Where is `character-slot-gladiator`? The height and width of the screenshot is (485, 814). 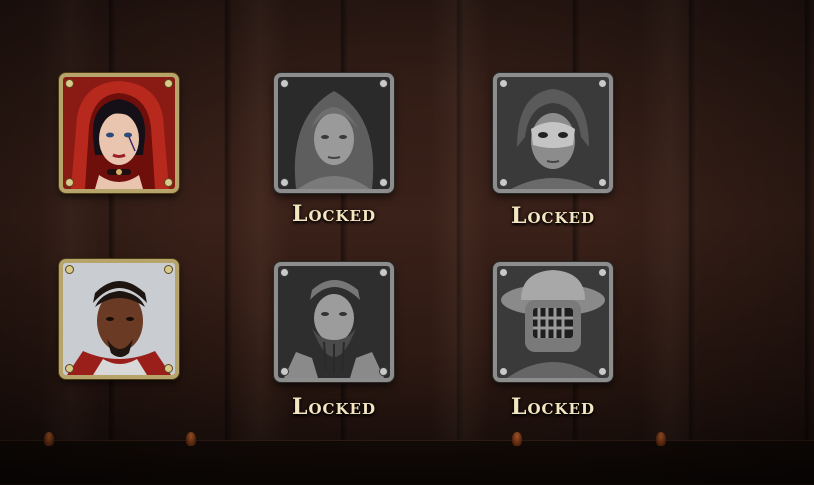
character-slot-gladiator is located at coordinates (553, 322).